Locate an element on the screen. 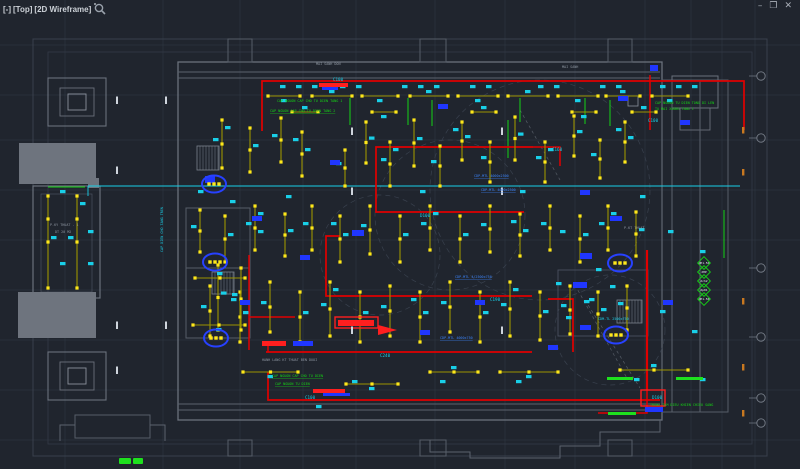 This screenshot has width=800, height=469. svg-text: dp01 is located at coordinates (703, 290).